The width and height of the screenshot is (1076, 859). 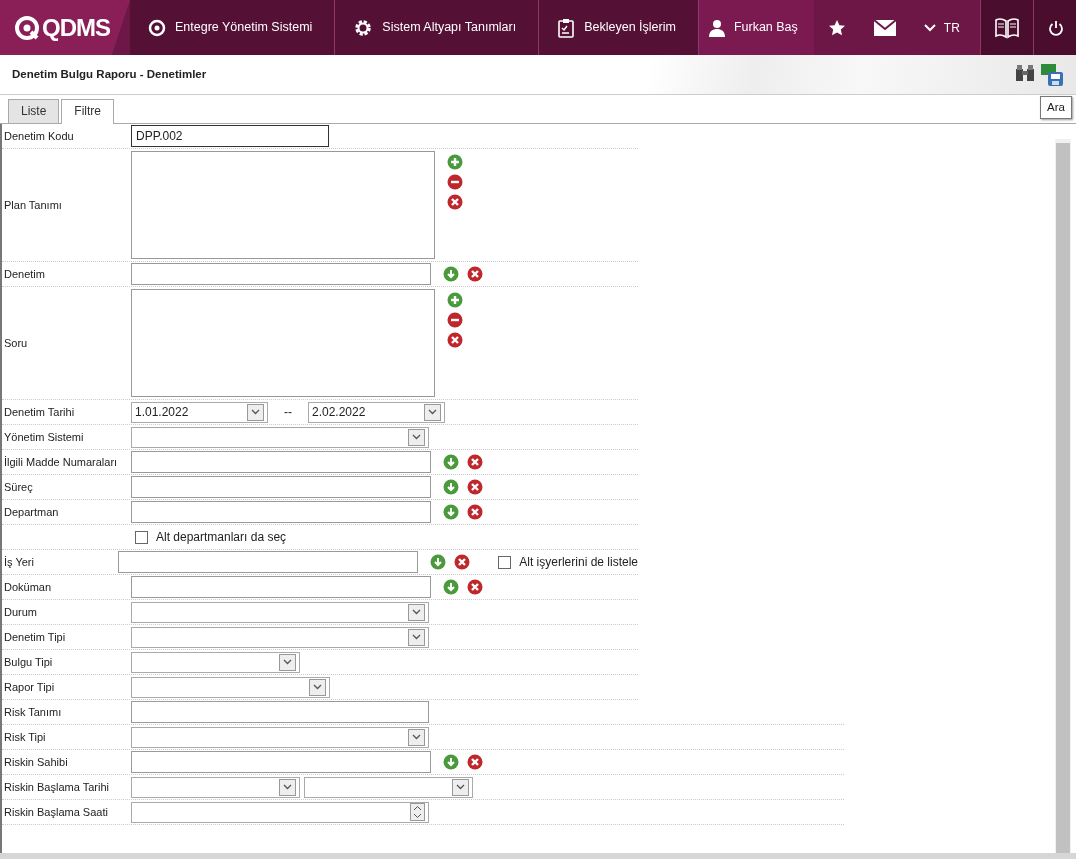 I want to click on logo-icon, so click(x=27, y=27).